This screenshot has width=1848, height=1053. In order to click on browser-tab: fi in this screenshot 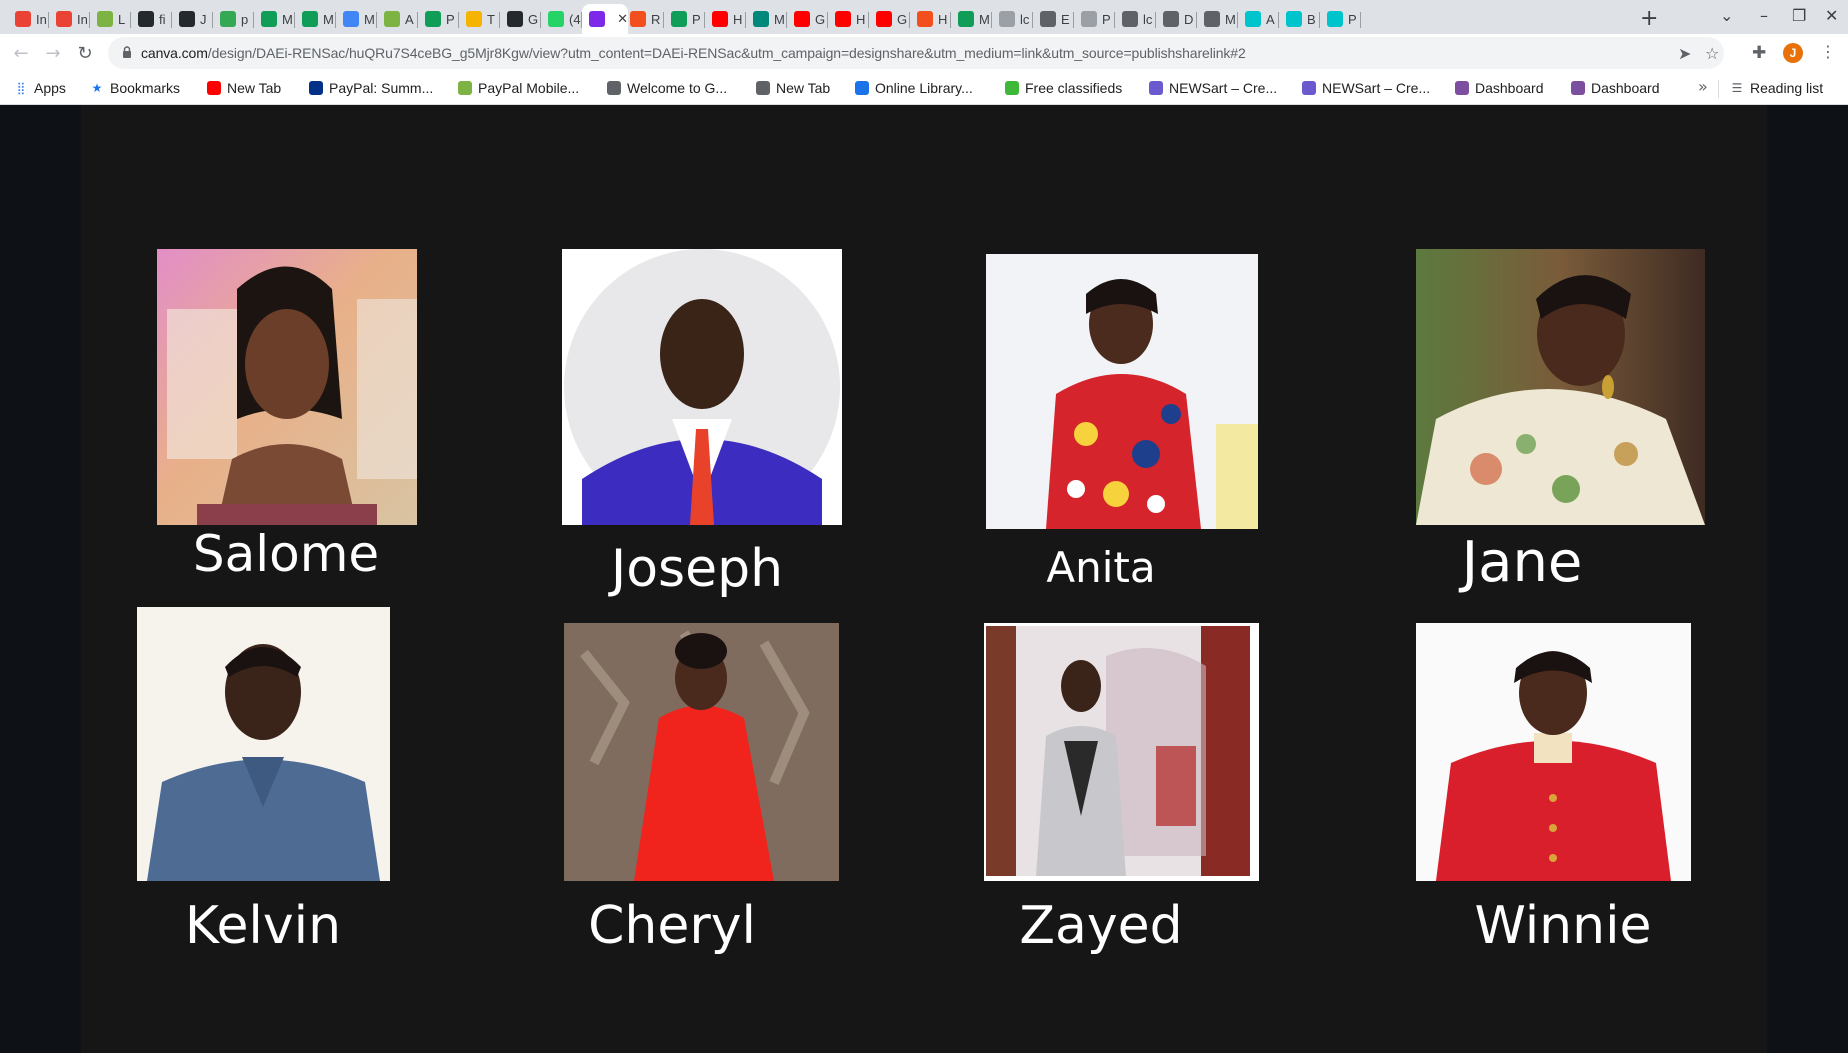, I will do `click(151, 19)`.